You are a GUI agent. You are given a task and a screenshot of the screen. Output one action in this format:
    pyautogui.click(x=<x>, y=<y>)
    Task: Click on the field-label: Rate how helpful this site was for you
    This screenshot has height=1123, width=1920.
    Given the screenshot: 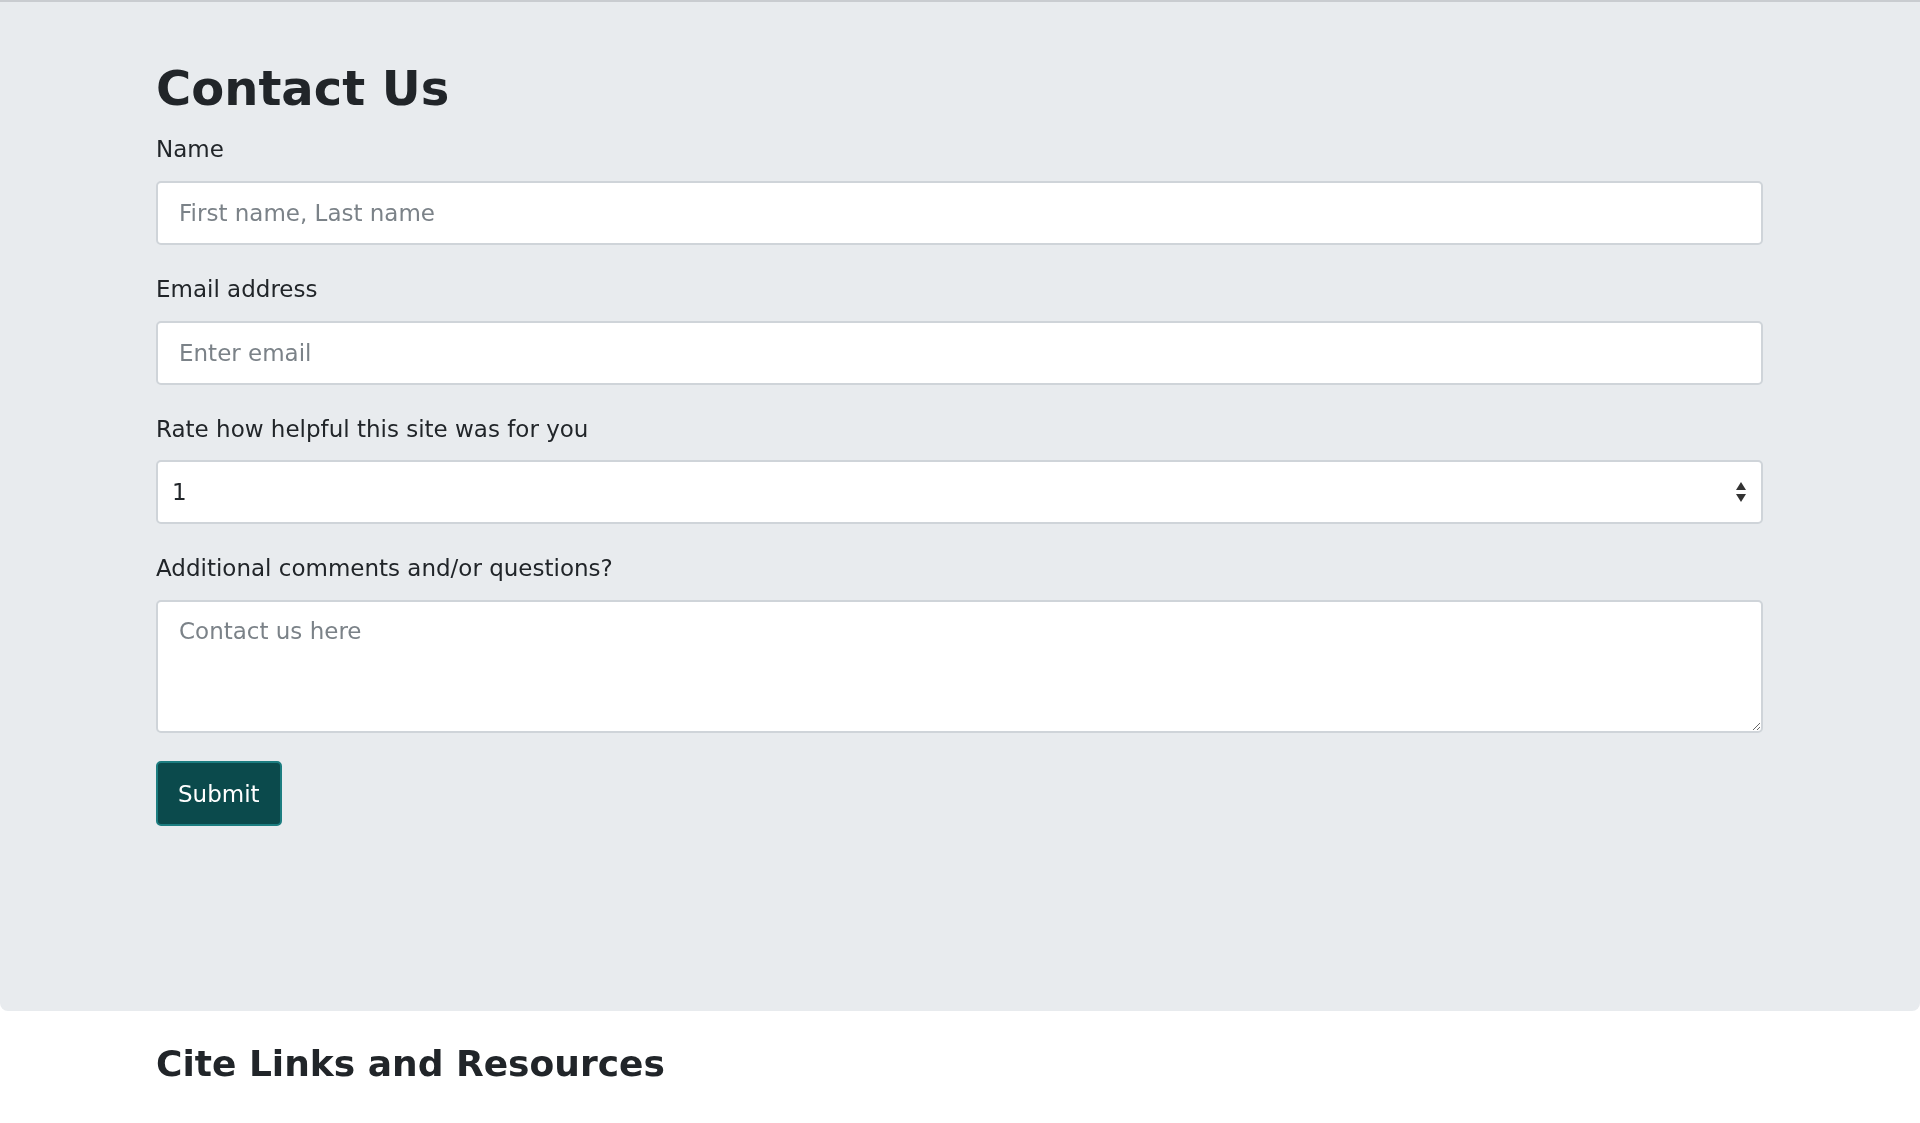 What is the action you would take?
    pyautogui.click(x=372, y=429)
    